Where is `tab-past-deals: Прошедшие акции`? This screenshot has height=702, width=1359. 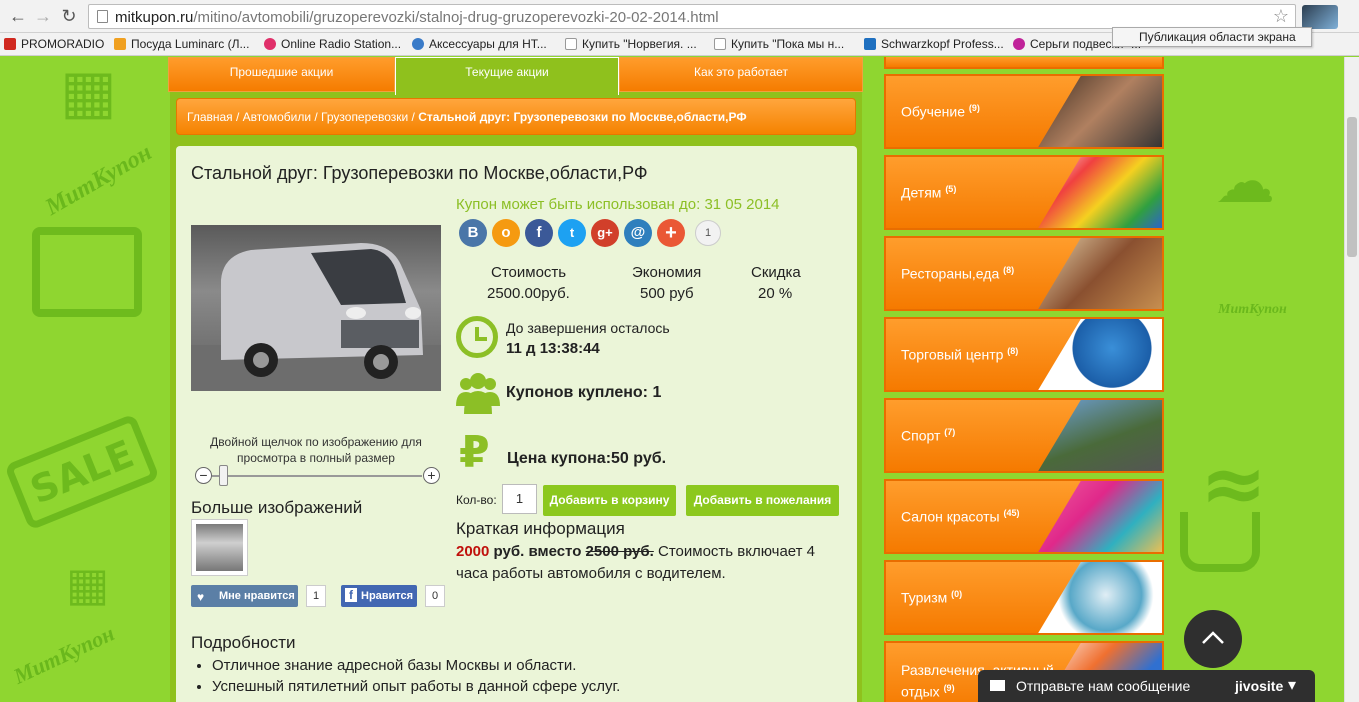 tab-past-deals: Прошедшие акции is located at coordinates (281, 74).